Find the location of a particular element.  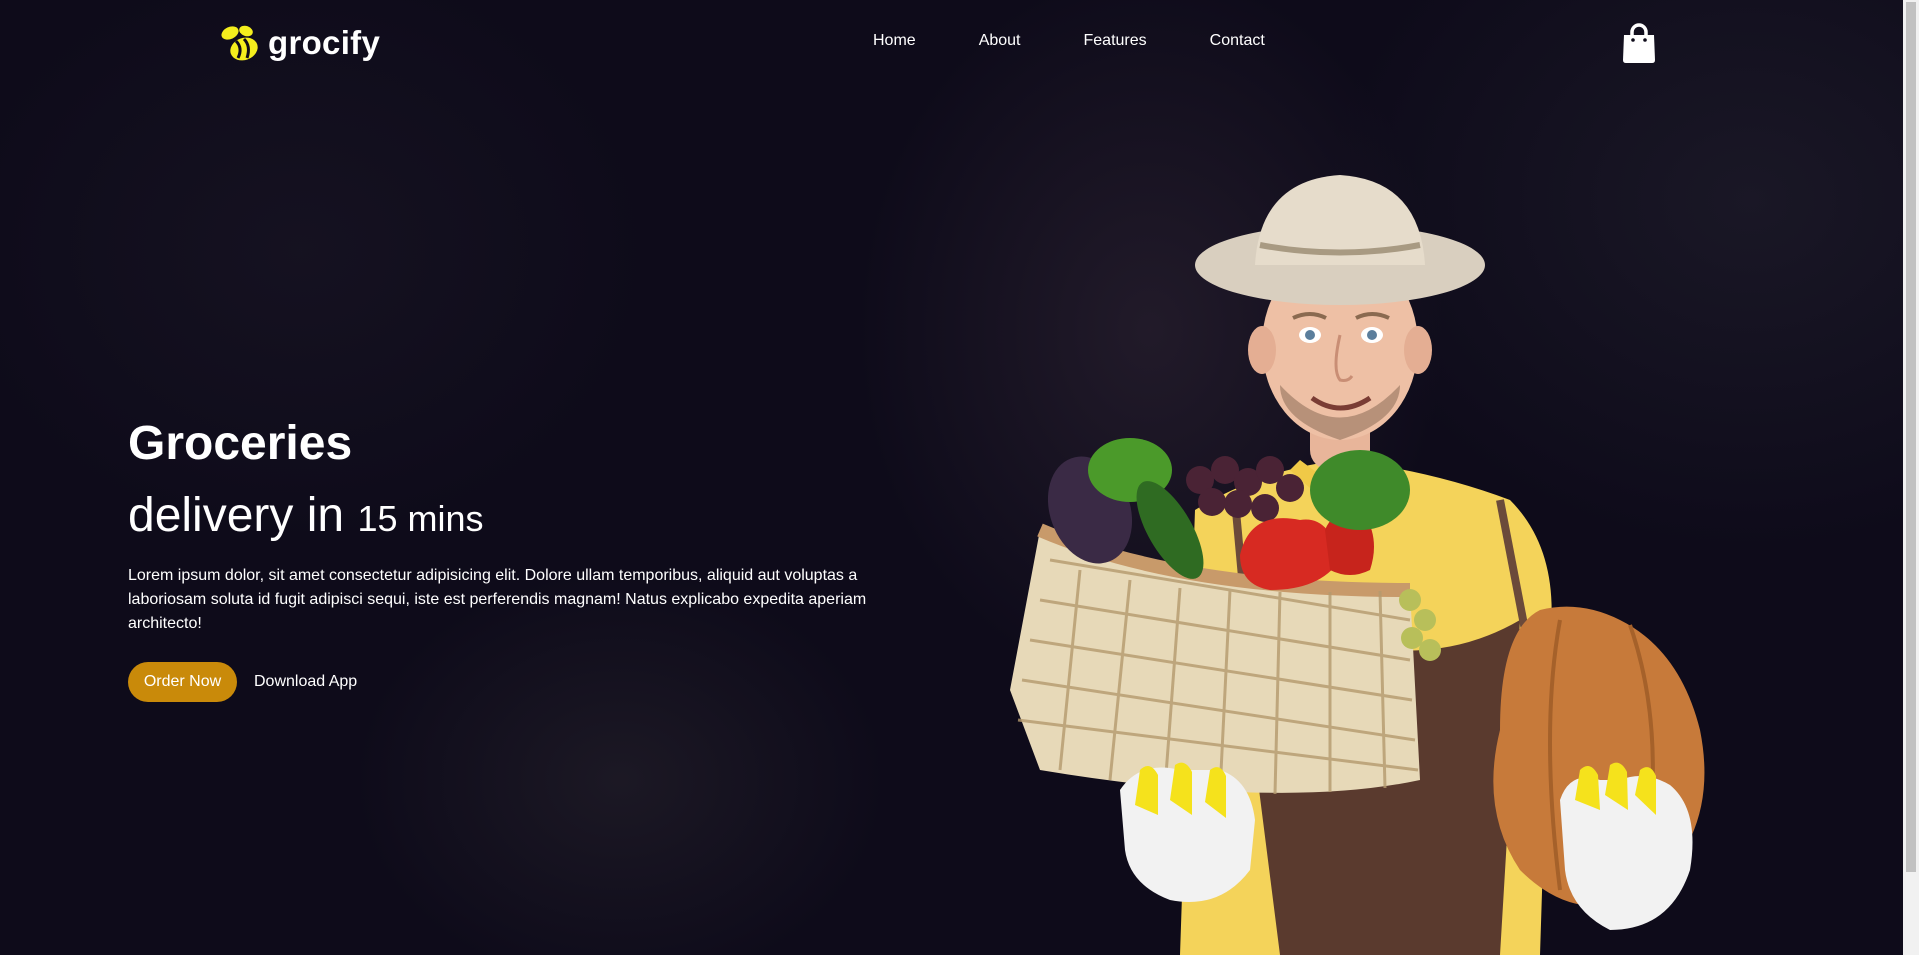

download-app-button: Download App is located at coordinates (305, 682).